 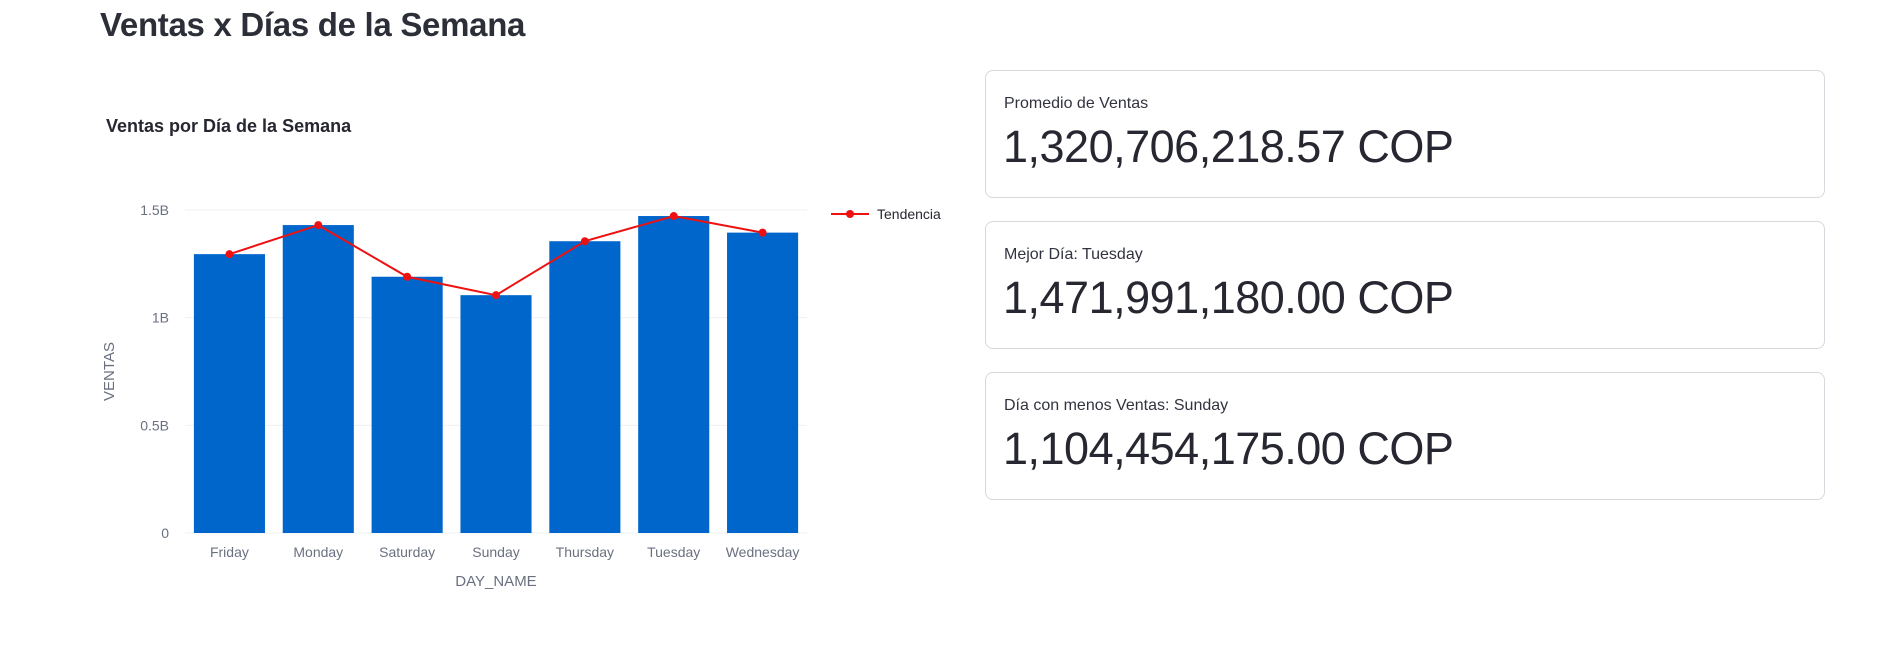 What do you see at coordinates (496, 414) in the screenshot?
I see `bar-sunday` at bounding box center [496, 414].